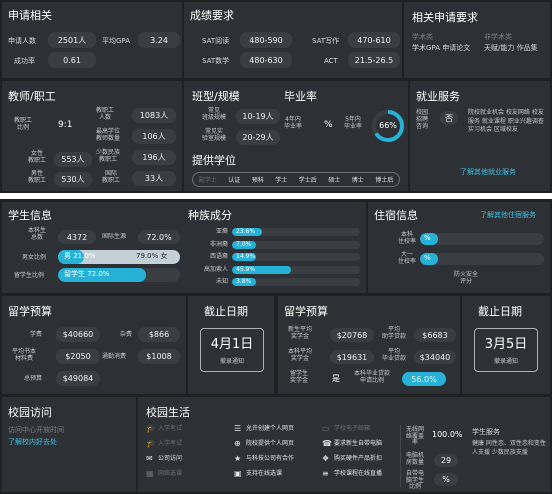  Describe the element at coordinates (78, 334) in the screenshot. I see `tuition-value: $40660` at that location.